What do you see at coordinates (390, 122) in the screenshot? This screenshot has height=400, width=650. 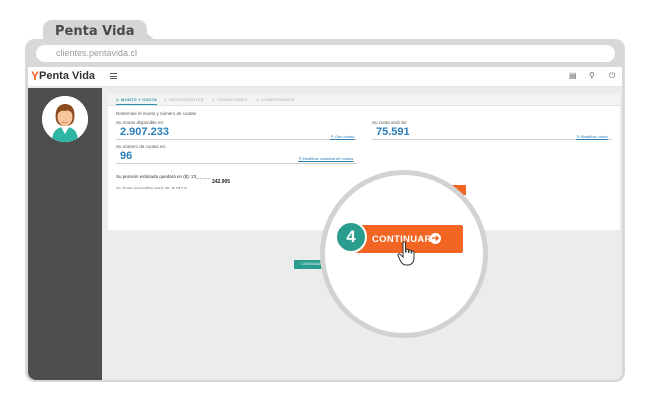 I see `fee-label: Su cuota será de:` at bounding box center [390, 122].